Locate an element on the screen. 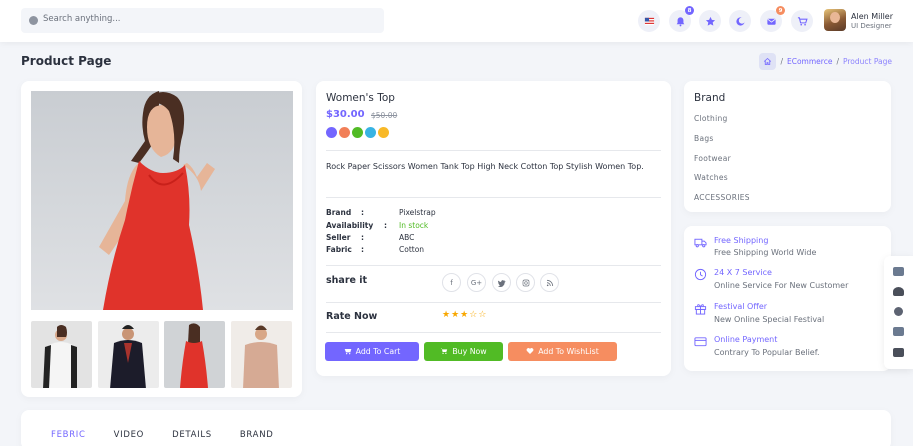  clock-icon is located at coordinates (700, 274).